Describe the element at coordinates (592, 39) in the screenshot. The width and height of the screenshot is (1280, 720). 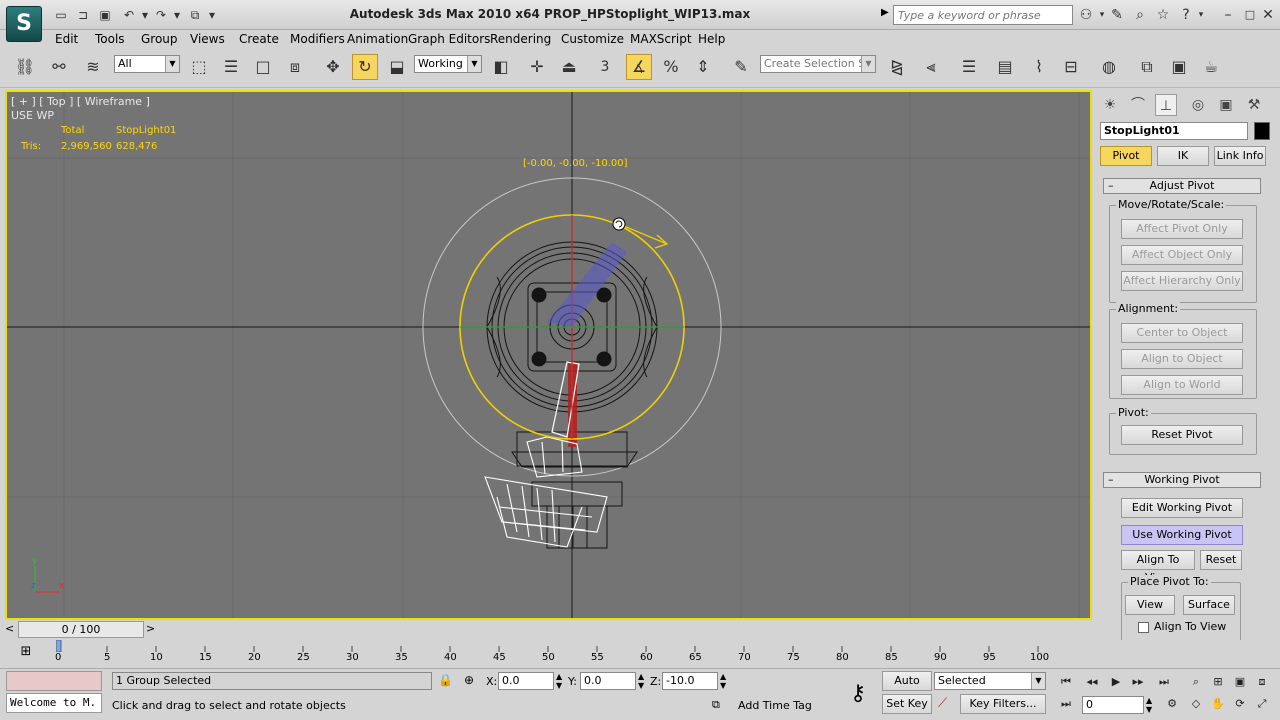
I see `menu-customize: Customize` at that location.